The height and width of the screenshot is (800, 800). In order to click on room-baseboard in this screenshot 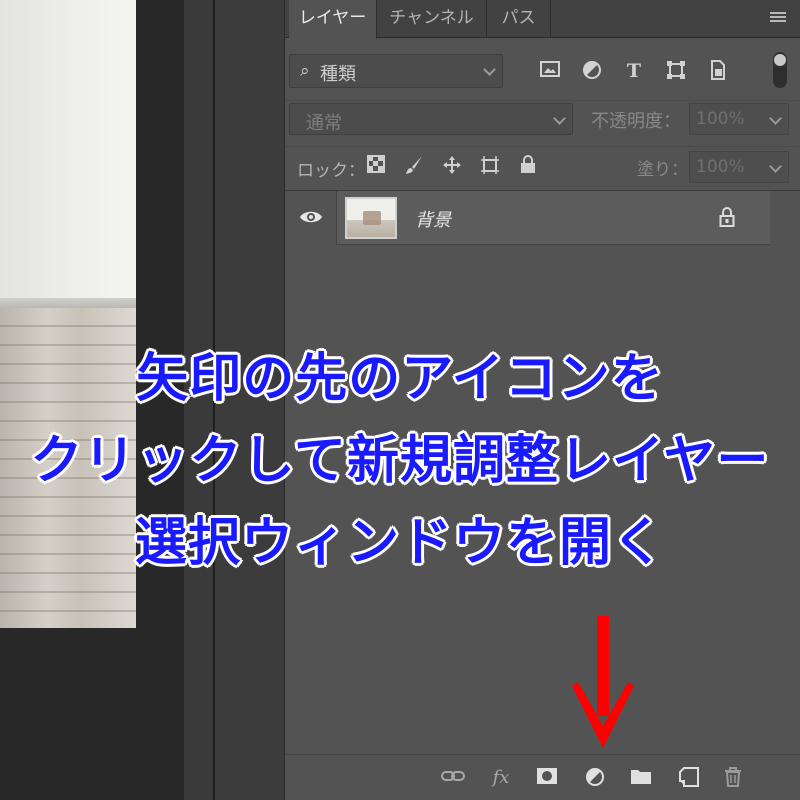, I will do `click(68, 303)`.